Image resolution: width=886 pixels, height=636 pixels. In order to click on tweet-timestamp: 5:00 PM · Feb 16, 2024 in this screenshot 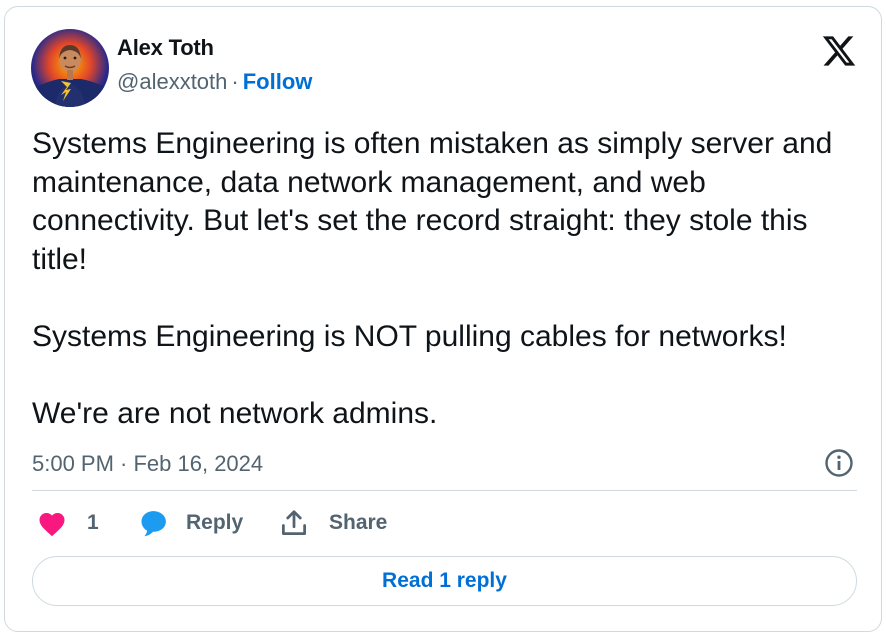, I will do `click(147, 464)`.